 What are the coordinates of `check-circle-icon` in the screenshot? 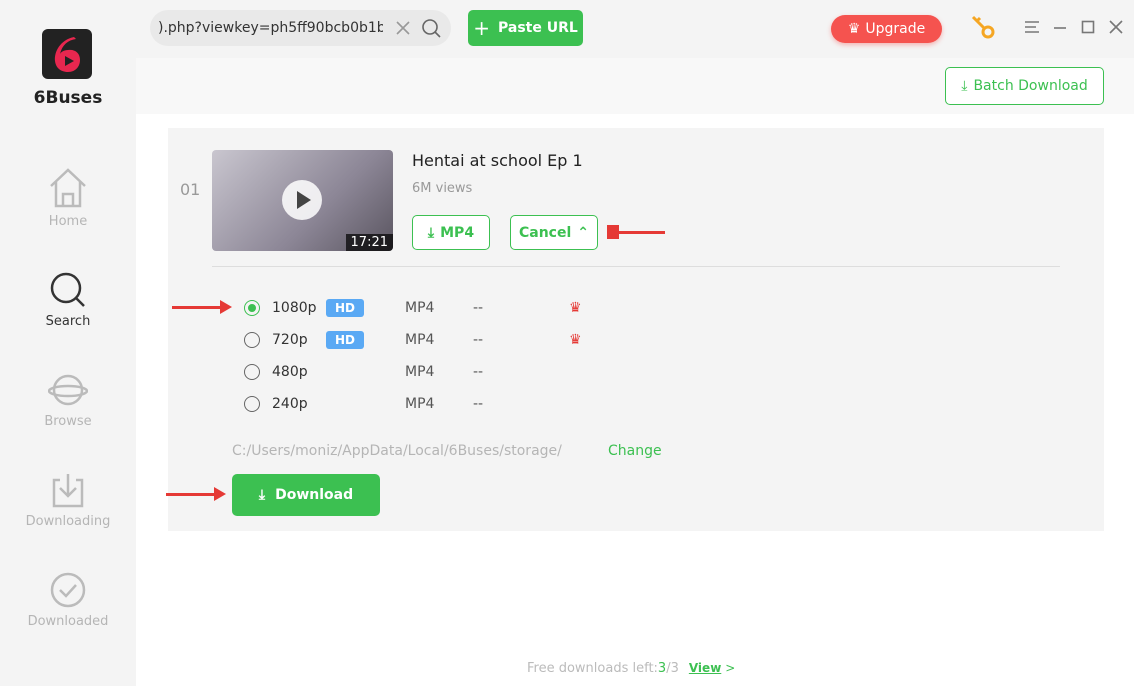 It's located at (68, 590).